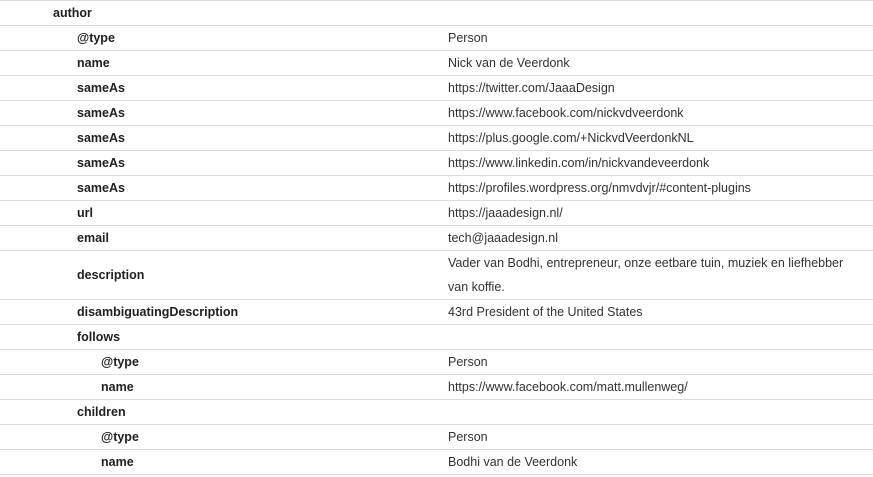 The image size is (873, 477). Describe the element at coordinates (436, 462) in the screenshot. I see `table-row: name Bodhi van de Veerdonk` at that location.